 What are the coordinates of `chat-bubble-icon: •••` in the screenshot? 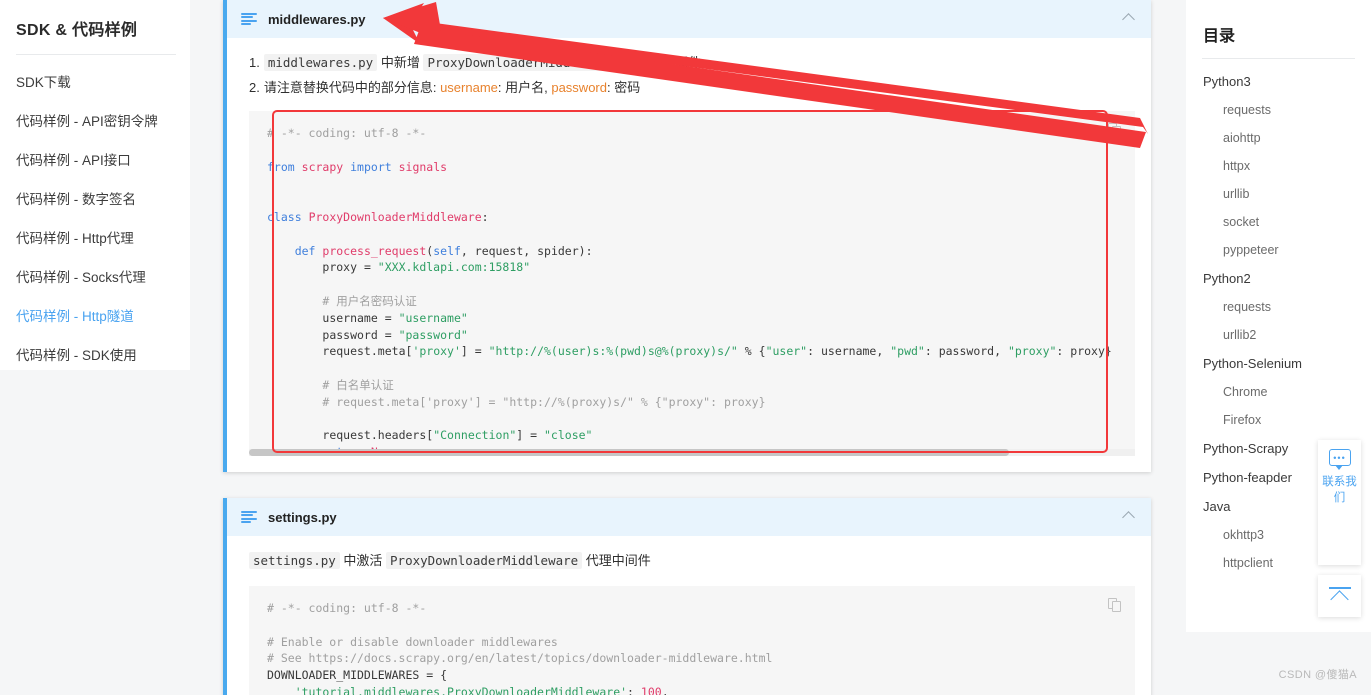 It's located at (1339, 459).